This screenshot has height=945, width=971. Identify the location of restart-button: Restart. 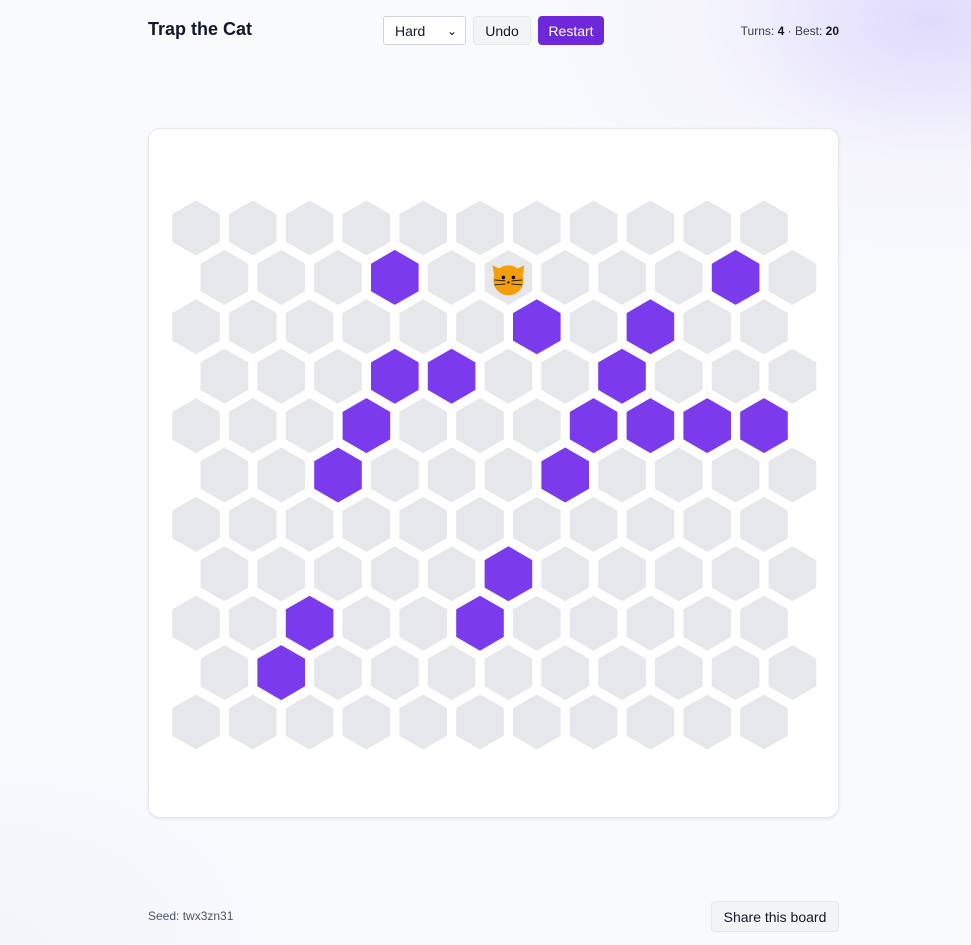
(571, 30).